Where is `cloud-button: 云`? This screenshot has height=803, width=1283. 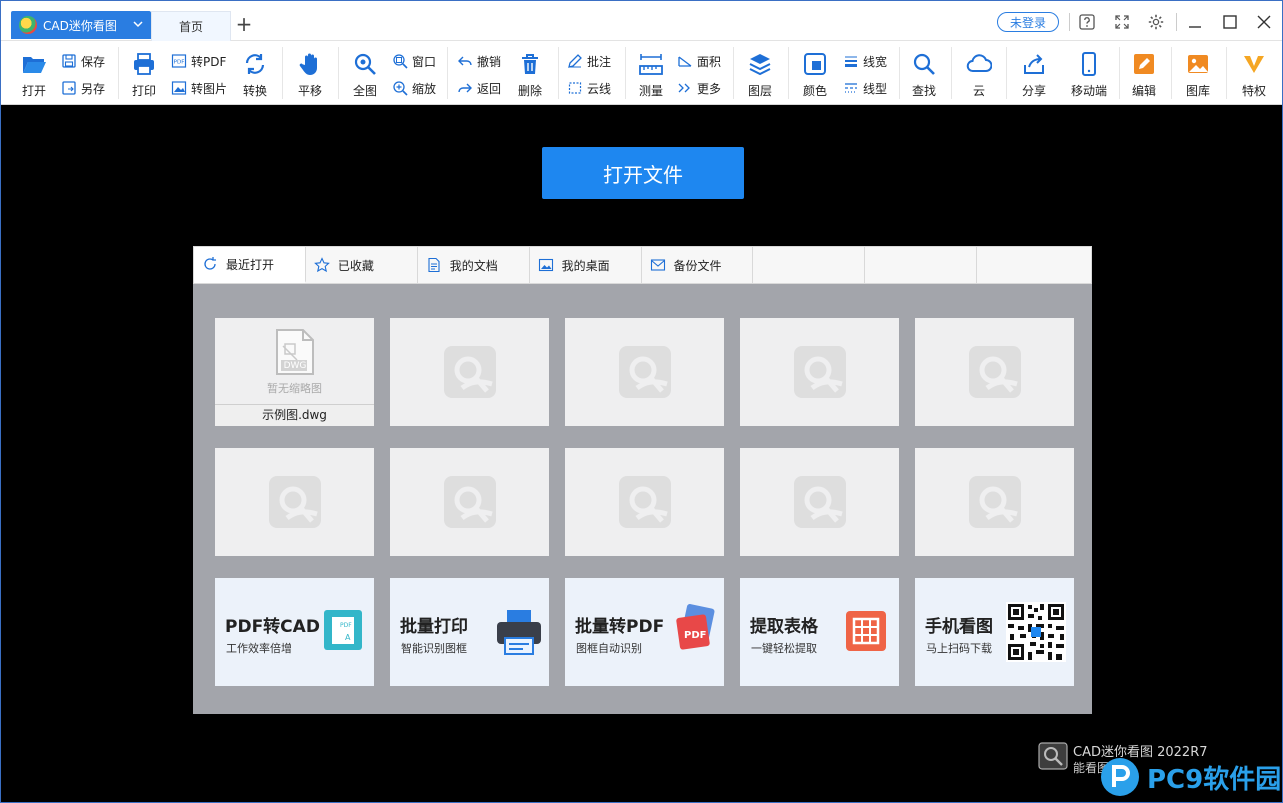
cloud-button: 云 is located at coordinates (979, 72).